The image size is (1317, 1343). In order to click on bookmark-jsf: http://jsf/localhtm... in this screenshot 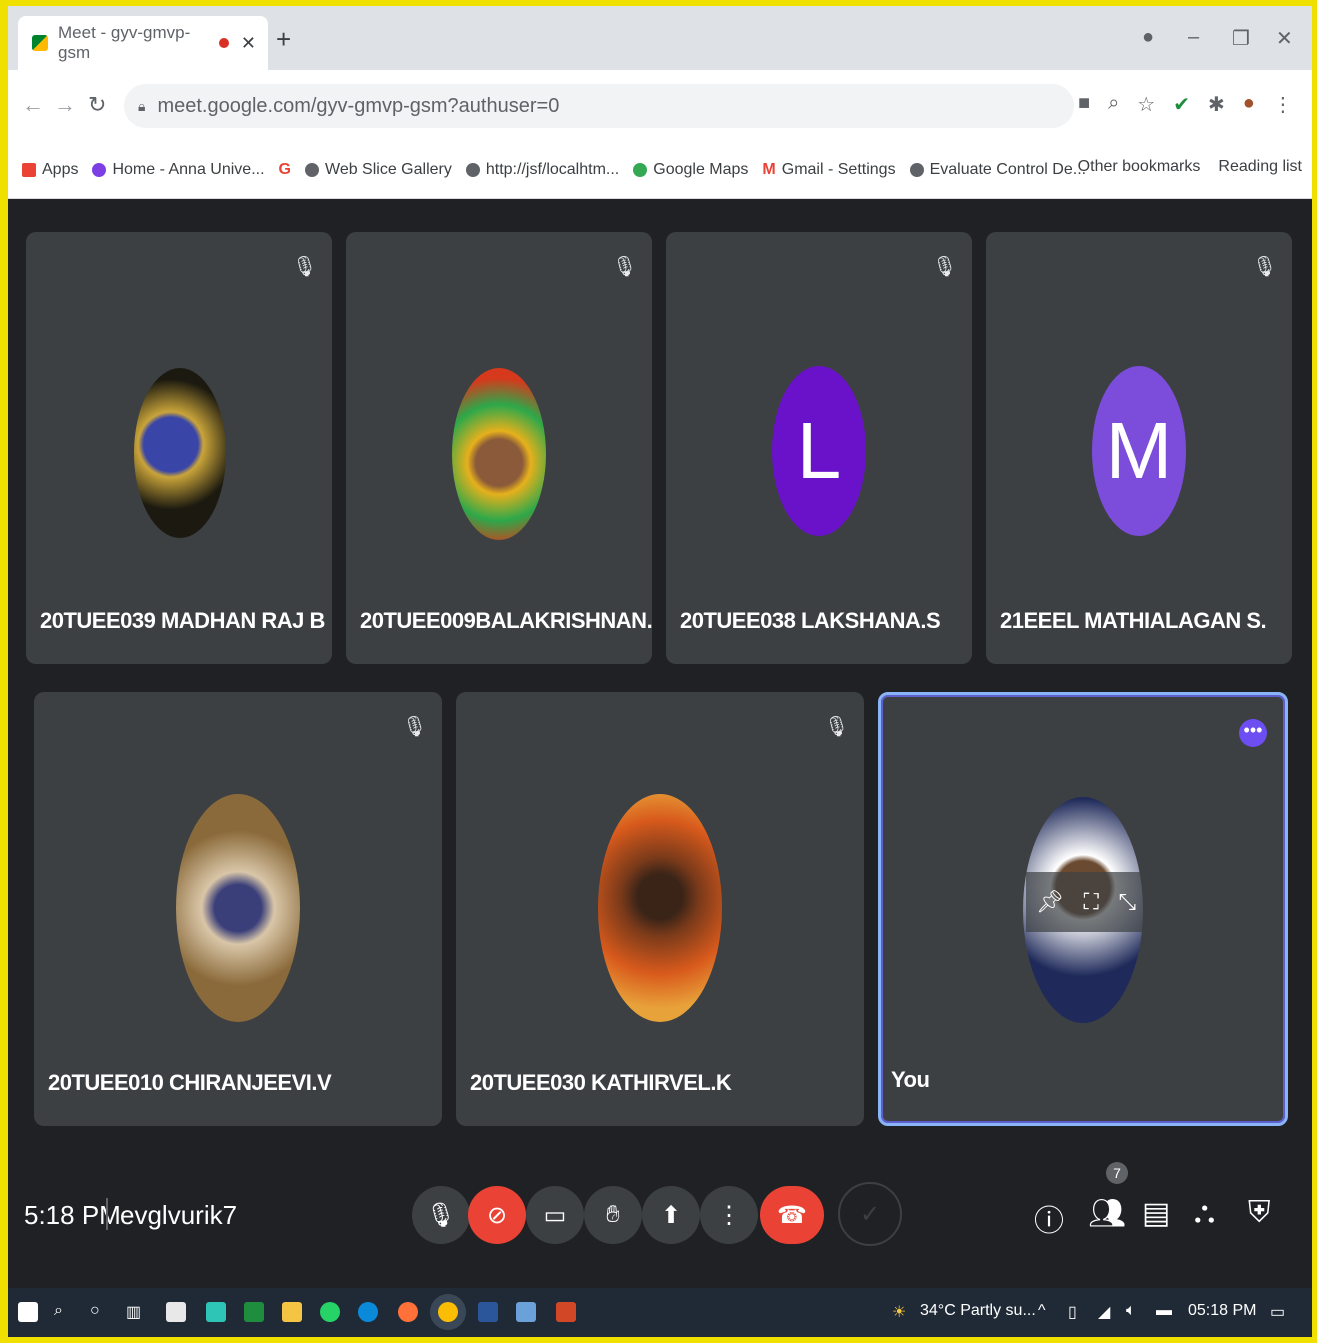, I will do `click(542, 170)`.